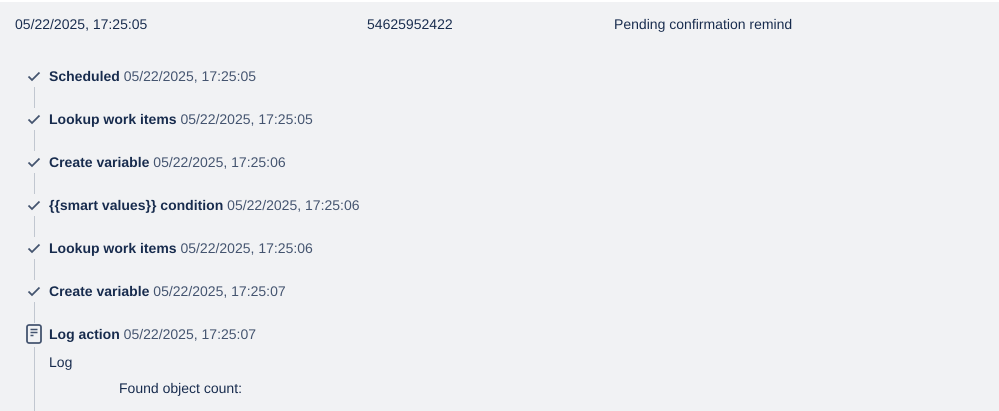  Describe the element at coordinates (84, 76) in the screenshot. I see `step-name: Scheduled` at that location.